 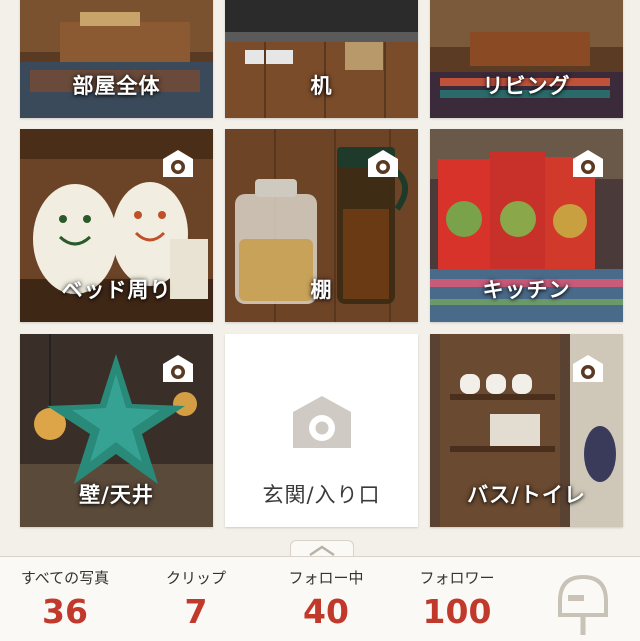 What do you see at coordinates (526, 290) in the screenshot?
I see `tile-label: キッチン` at bounding box center [526, 290].